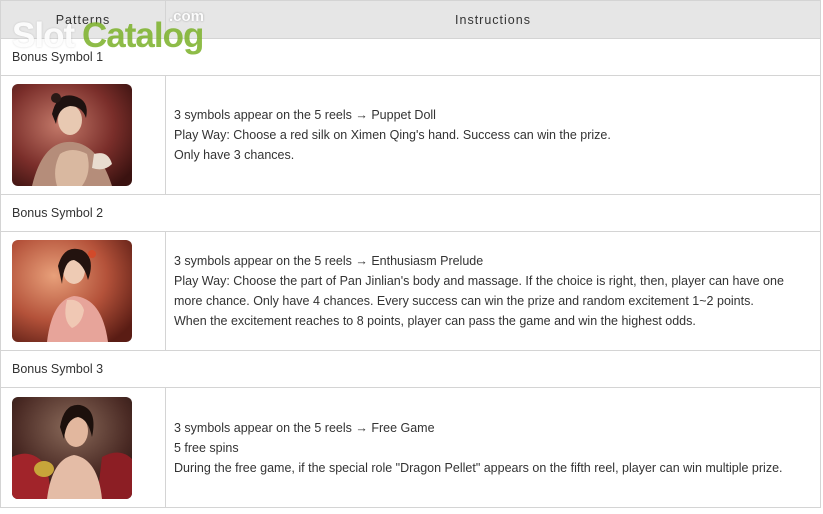  I want to click on section-row-bonus-3: Bonus Symbol 3, so click(410, 369).